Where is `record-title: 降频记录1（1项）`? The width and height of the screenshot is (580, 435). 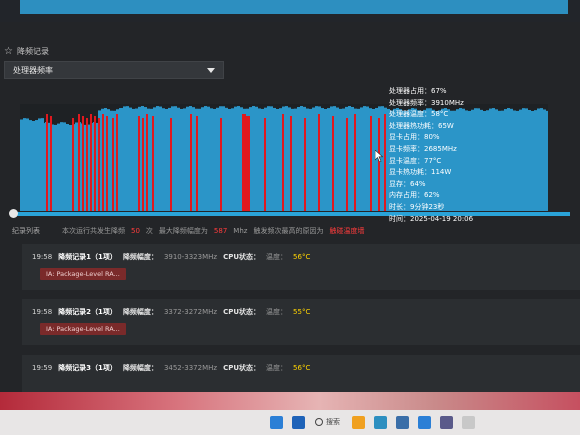 record-title: 降频记录1（1项） is located at coordinates (87, 257).